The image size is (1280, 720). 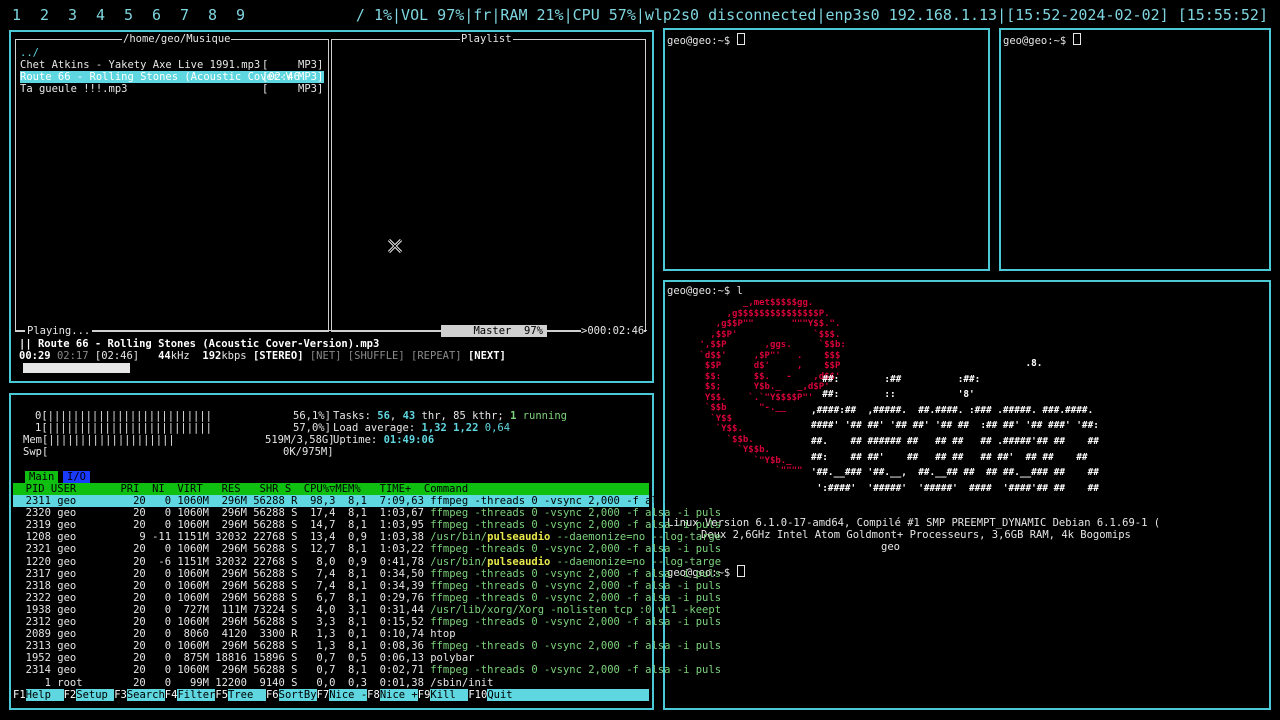 I want to click on fkey-f10: F10, so click(x=478, y=695).